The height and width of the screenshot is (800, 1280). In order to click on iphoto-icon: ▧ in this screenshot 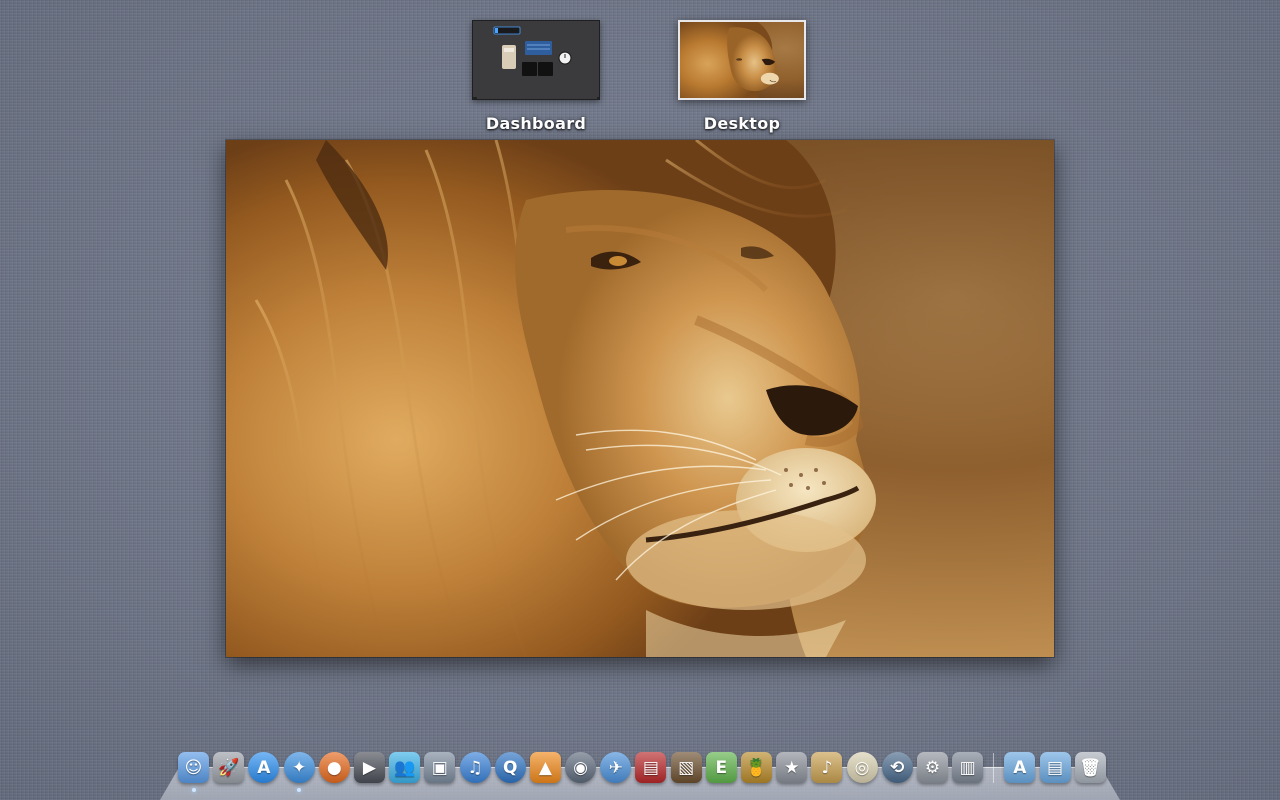, I will do `click(686, 767)`.